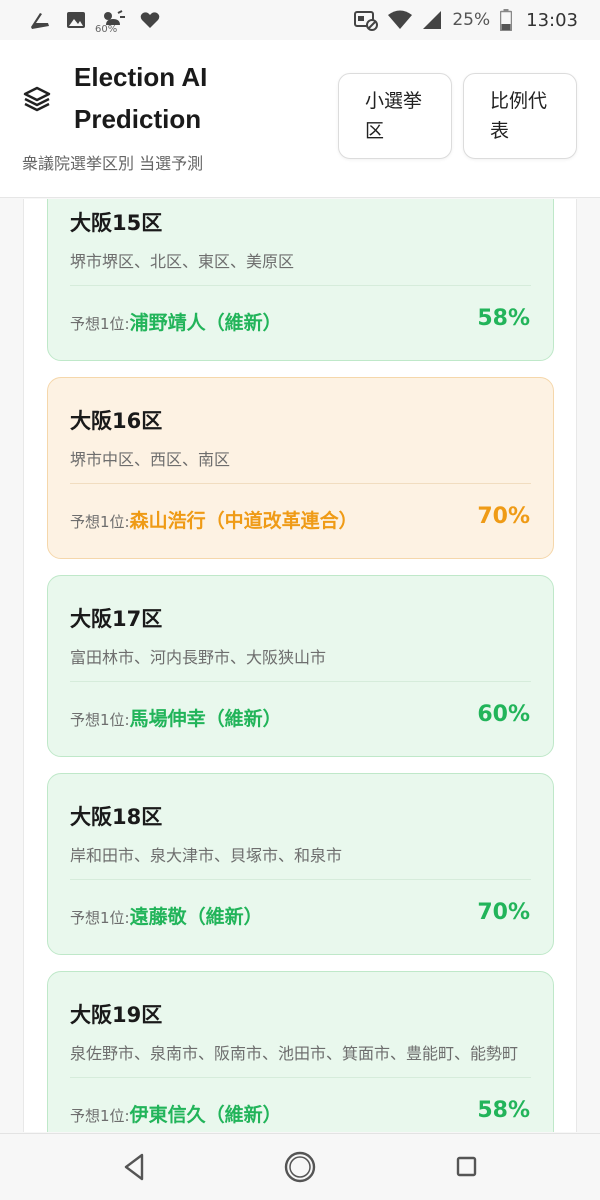  What do you see at coordinates (400, 20) in the screenshot?
I see `wifi-icon` at bounding box center [400, 20].